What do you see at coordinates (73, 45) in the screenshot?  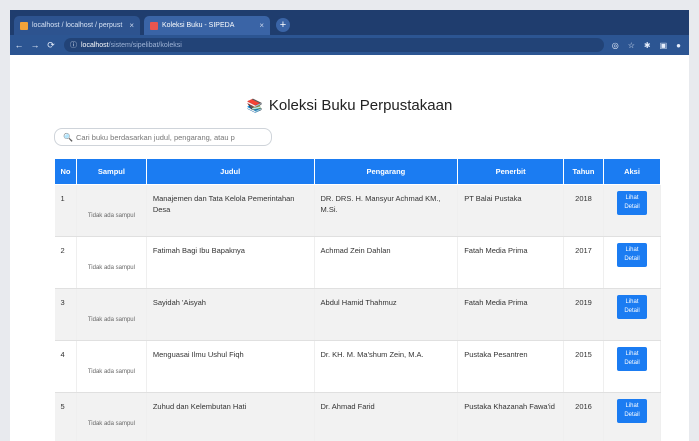 I see `info-icon: ⓘ` at bounding box center [73, 45].